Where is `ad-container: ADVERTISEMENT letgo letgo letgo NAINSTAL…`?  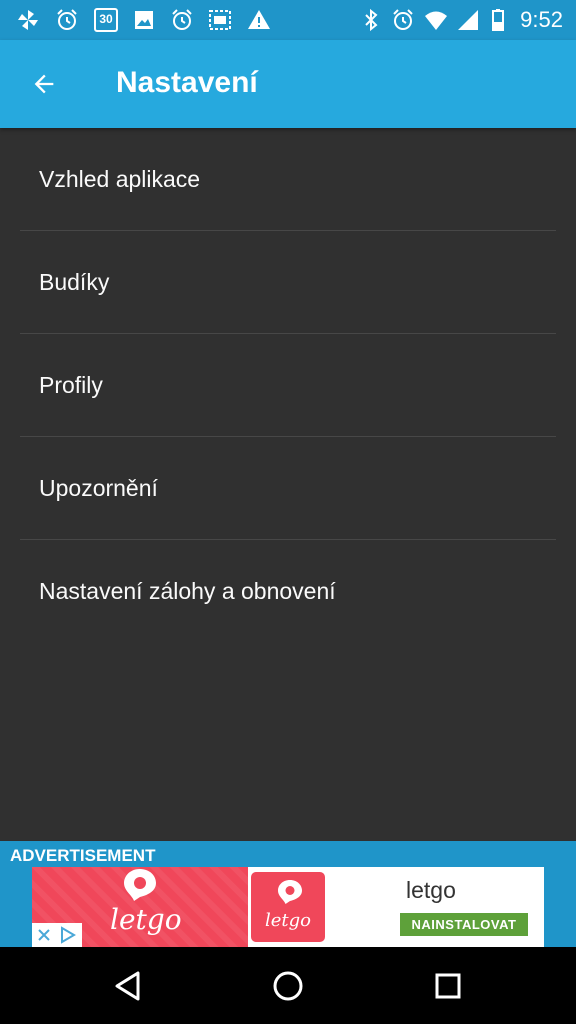 ad-container: ADVERTISEMENT letgo letgo letgo NAINSTAL… is located at coordinates (288, 894).